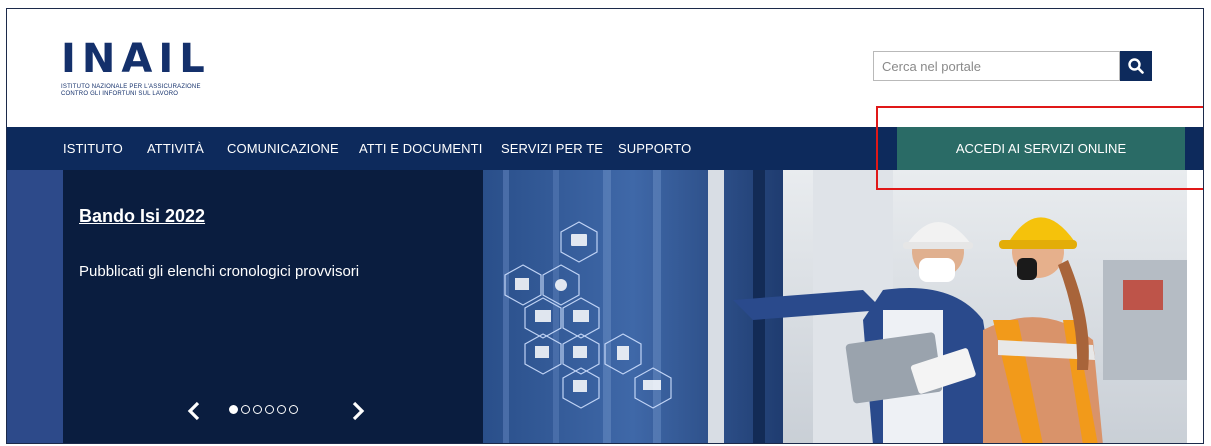 This screenshot has height=446, width=1211. I want to click on nav-item-atti-e-documenti: ATTI E DOCUMENTI, so click(420, 148).